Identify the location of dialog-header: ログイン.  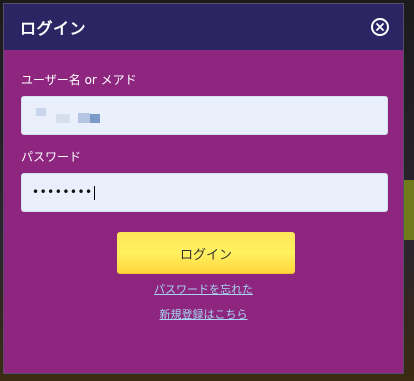
(203, 27).